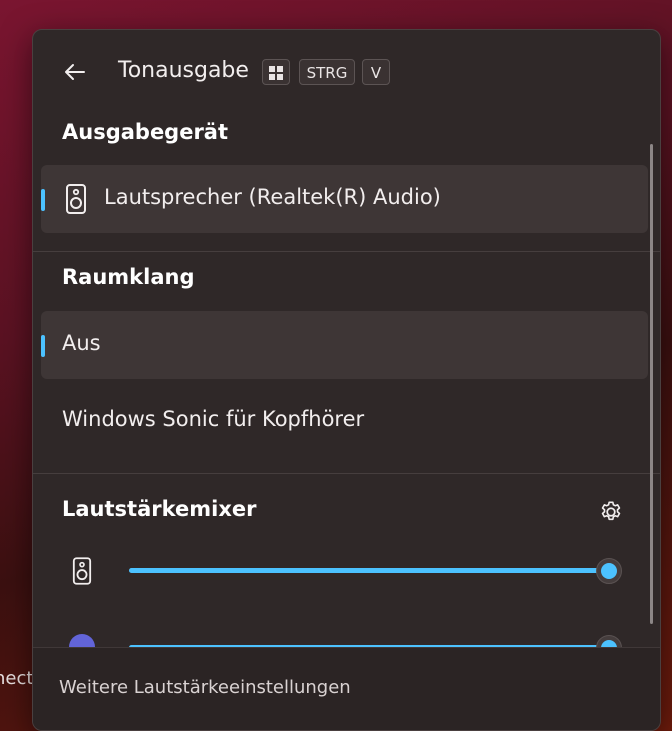 This screenshot has width=672, height=731. I want to click on spatial-sound-off: Aus, so click(344, 345).